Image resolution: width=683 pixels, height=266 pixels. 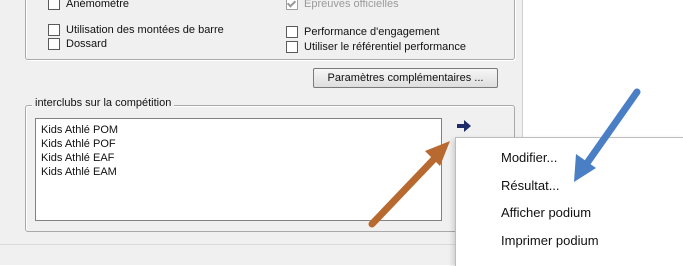 I want to click on blue-annotation-arrow-icon, so click(x=607, y=135).